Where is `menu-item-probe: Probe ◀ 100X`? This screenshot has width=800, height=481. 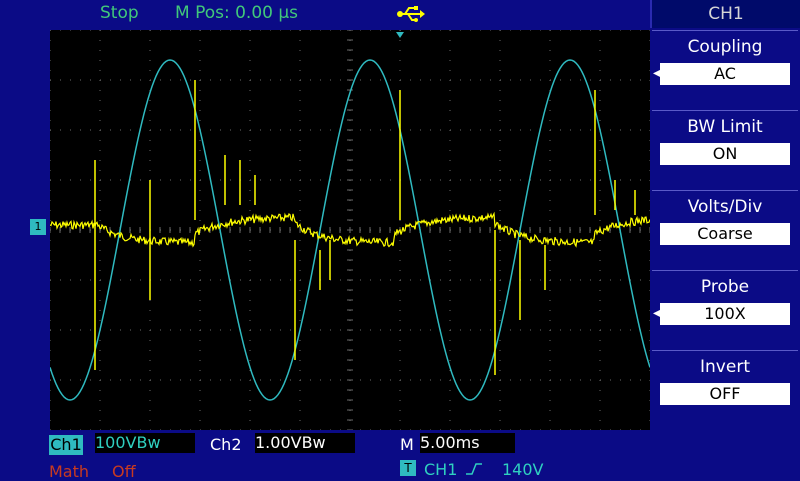 menu-item-probe: Probe ◀ 100X is located at coordinates (725, 308).